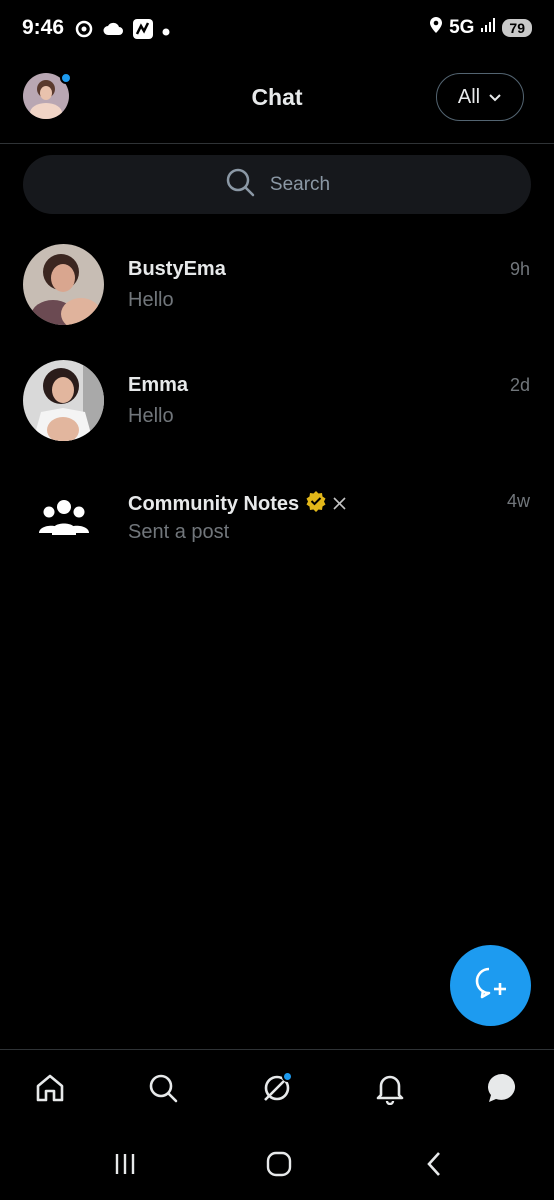 The height and width of the screenshot is (1200, 554). Describe the element at coordinates (316, 504) in the screenshot. I see `verified-badge-icon` at that location.